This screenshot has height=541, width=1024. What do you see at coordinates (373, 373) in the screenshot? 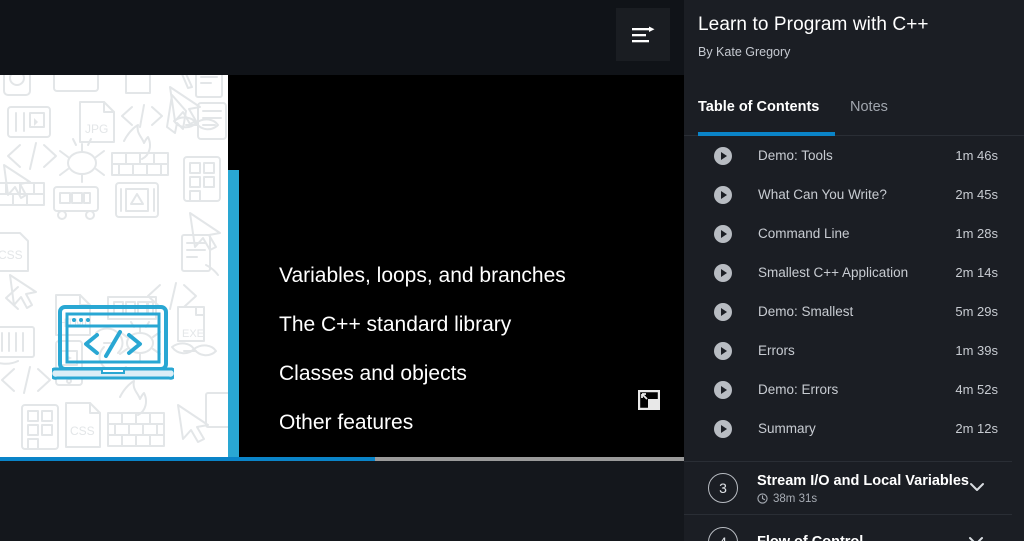
I see `slide-bullet: Classes and objects` at bounding box center [373, 373].